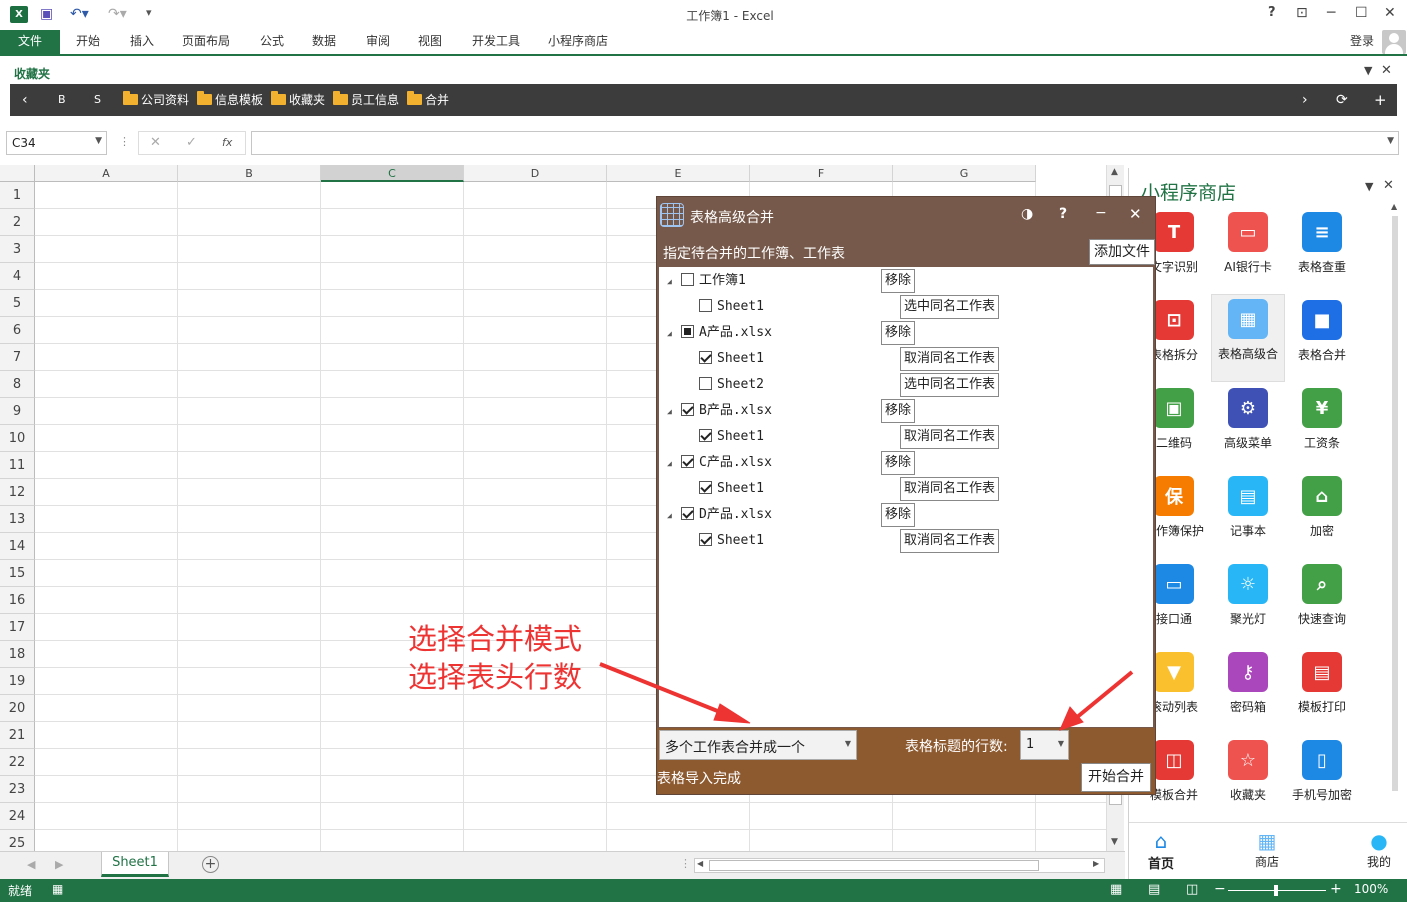 This screenshot has height=902, width=1407. I want to click on tree-workbook-node: ◢ D产品.xlsx, so click(719, 515).